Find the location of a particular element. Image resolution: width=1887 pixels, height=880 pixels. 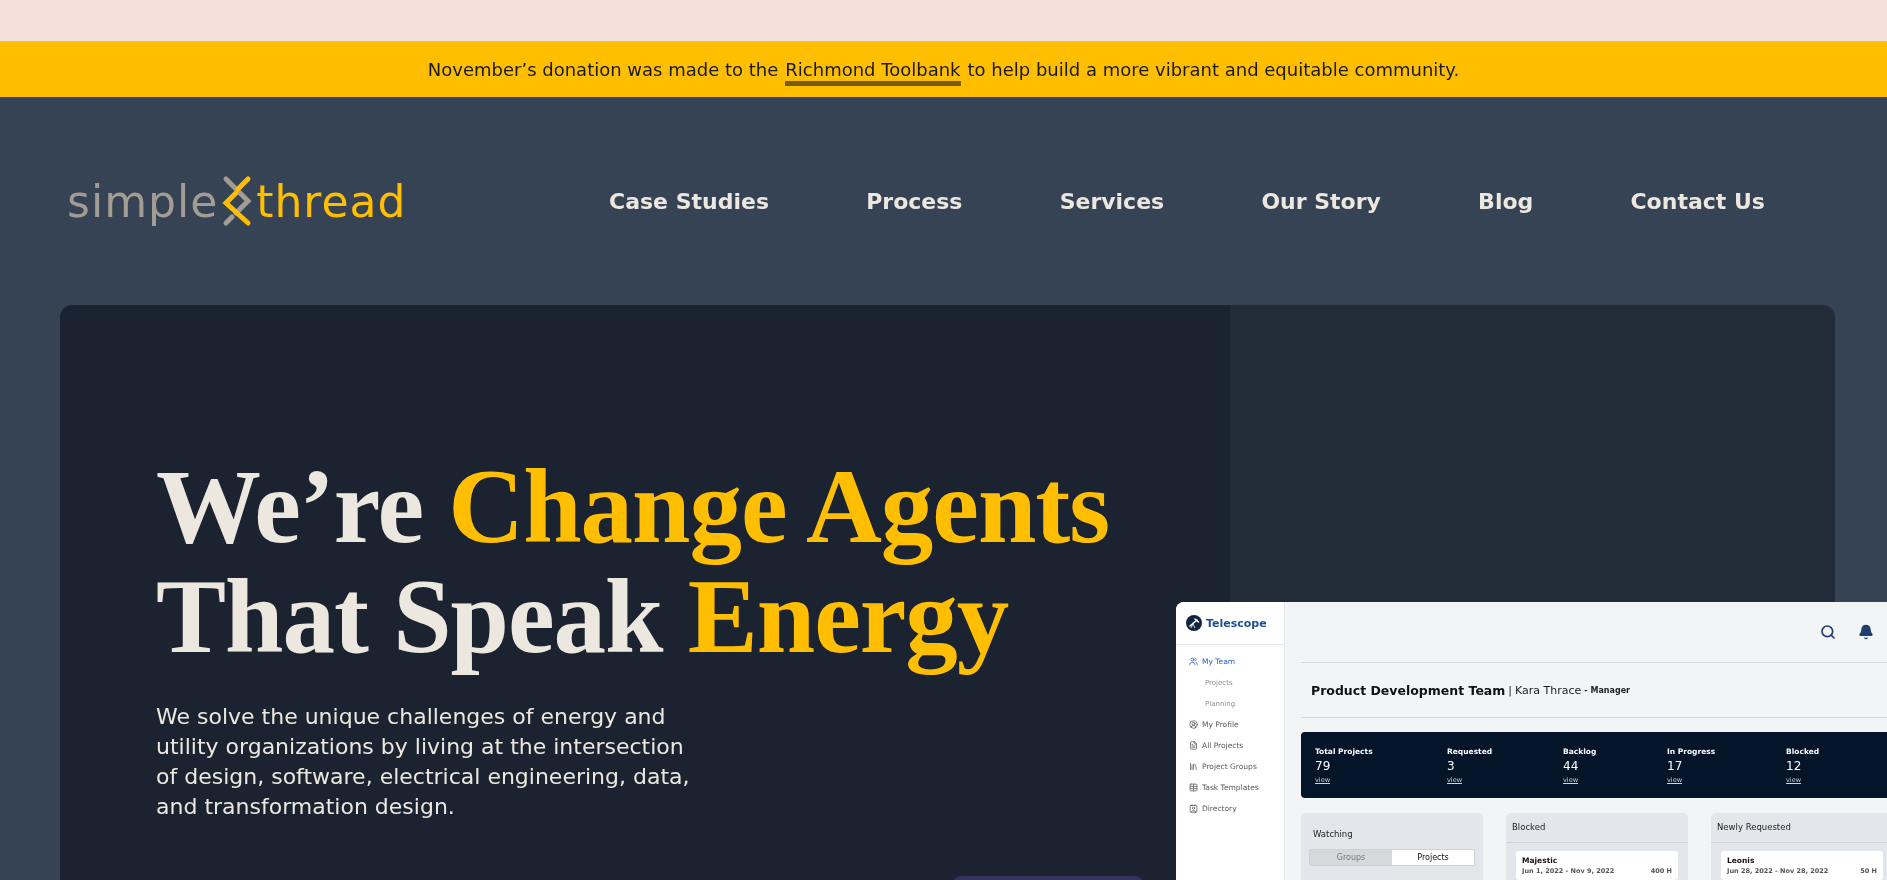

announcement-text: to help build a more vibrant and equitable community. is located at coordinates (1213, 69).